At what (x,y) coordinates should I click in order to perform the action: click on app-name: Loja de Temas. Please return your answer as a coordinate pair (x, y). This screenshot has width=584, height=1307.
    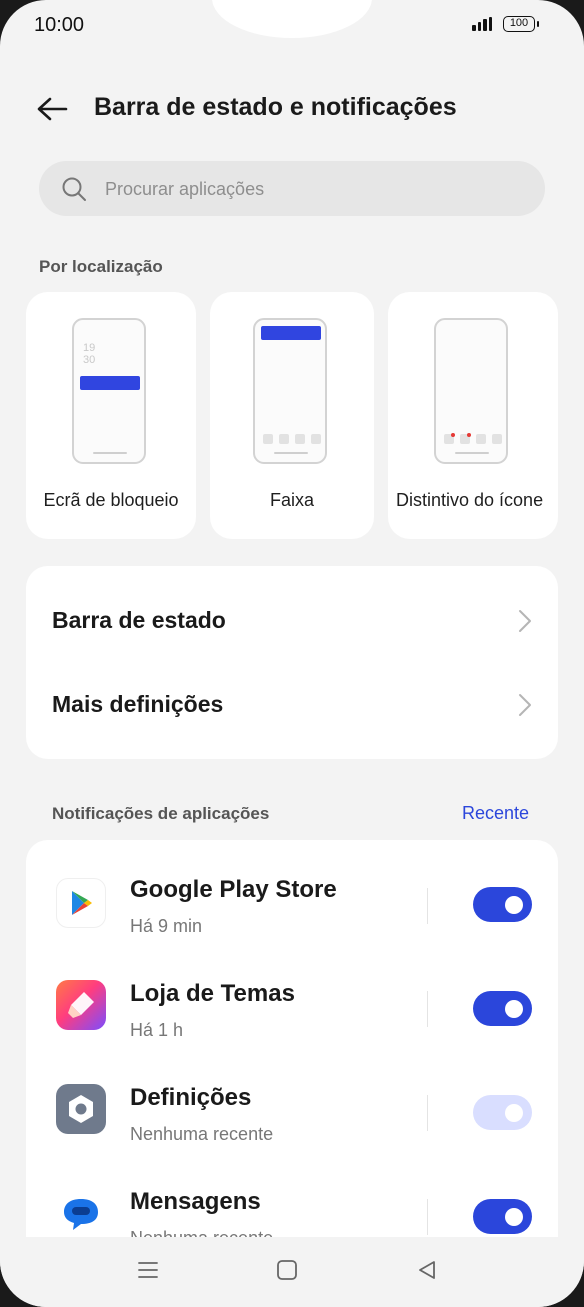
    Looking at the image, I should click on (212, 993).